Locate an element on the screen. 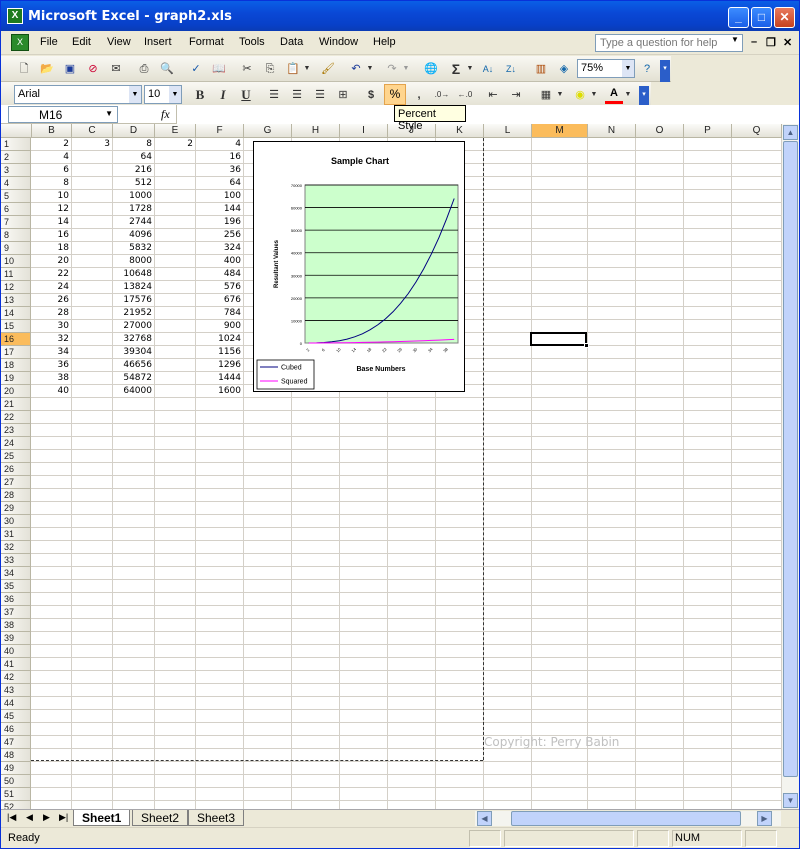  cell-b13: 26 is located at coordinates (52, 300).